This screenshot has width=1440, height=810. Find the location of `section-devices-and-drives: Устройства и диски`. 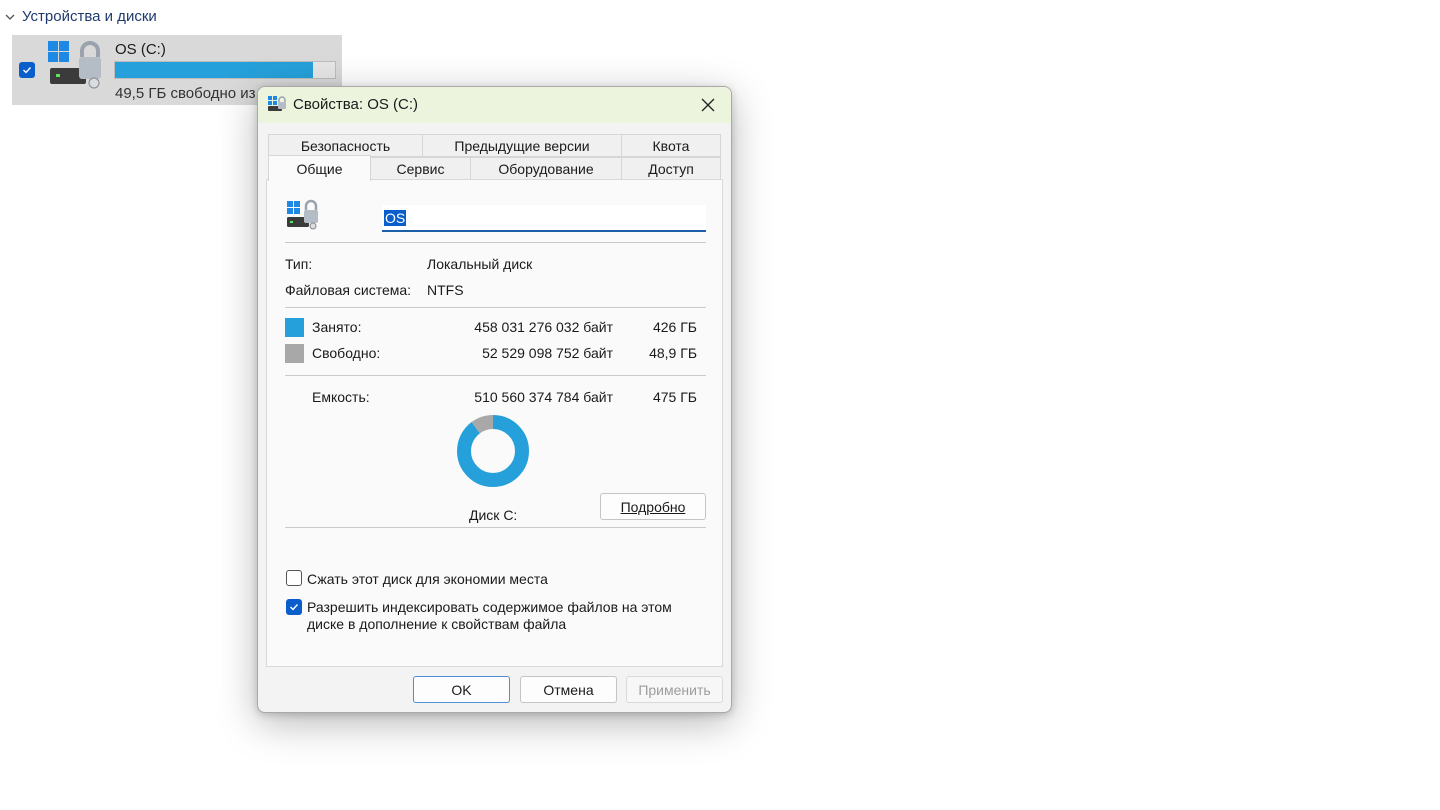

section-devices-and-drives: Устройства и диски is located at coordinates (80, 16).